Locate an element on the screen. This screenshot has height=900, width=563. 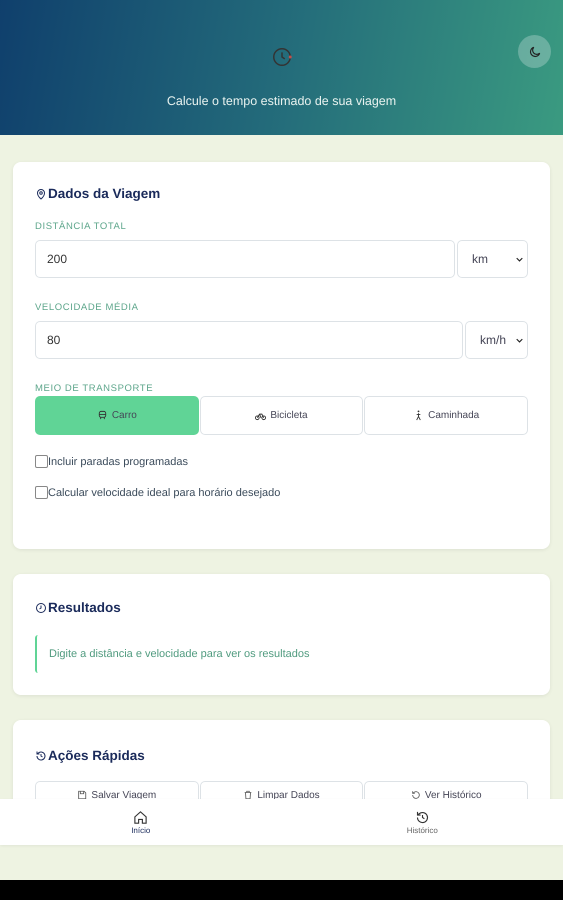
trash-icon is located at coordinates (248, 795).